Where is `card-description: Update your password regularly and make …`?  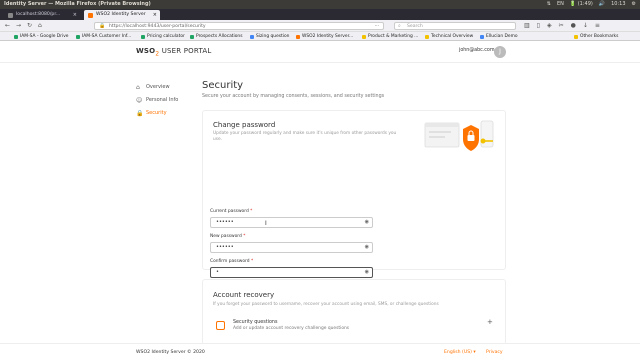
card-description: Update your password regularly and make … is located at coordinates (305, 136).